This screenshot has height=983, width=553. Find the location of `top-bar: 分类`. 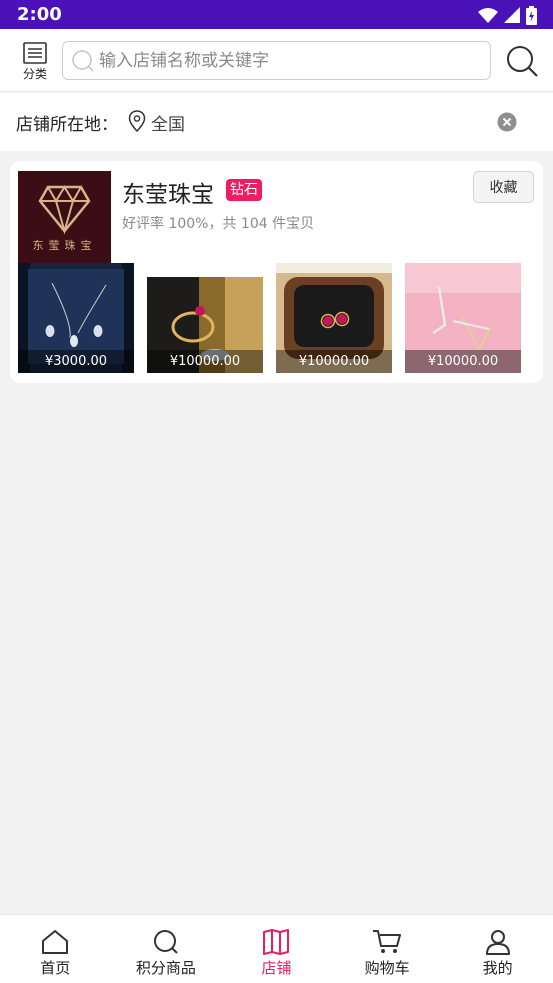

top-bar: 分类 is located at coordinates (276, 60).